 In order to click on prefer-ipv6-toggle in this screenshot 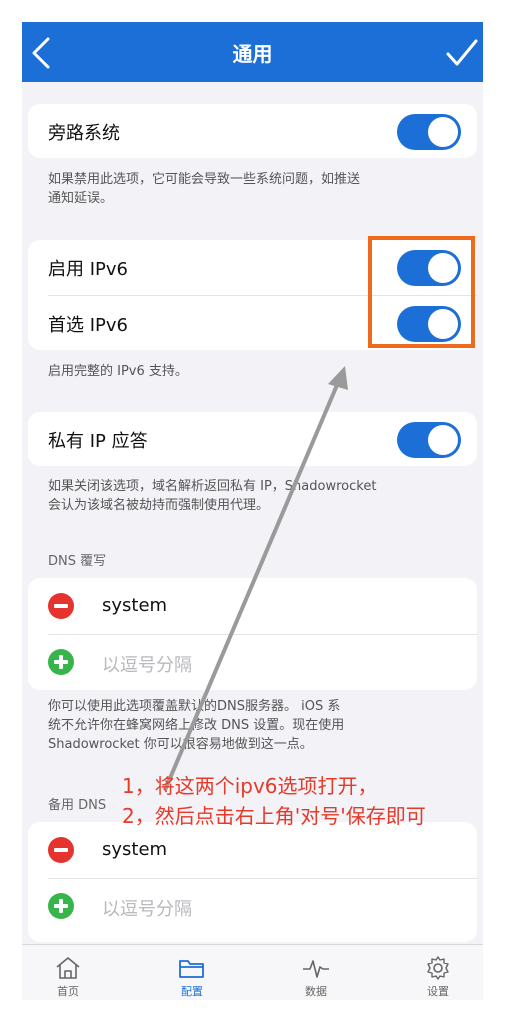, I will do `click(429, 324)`.